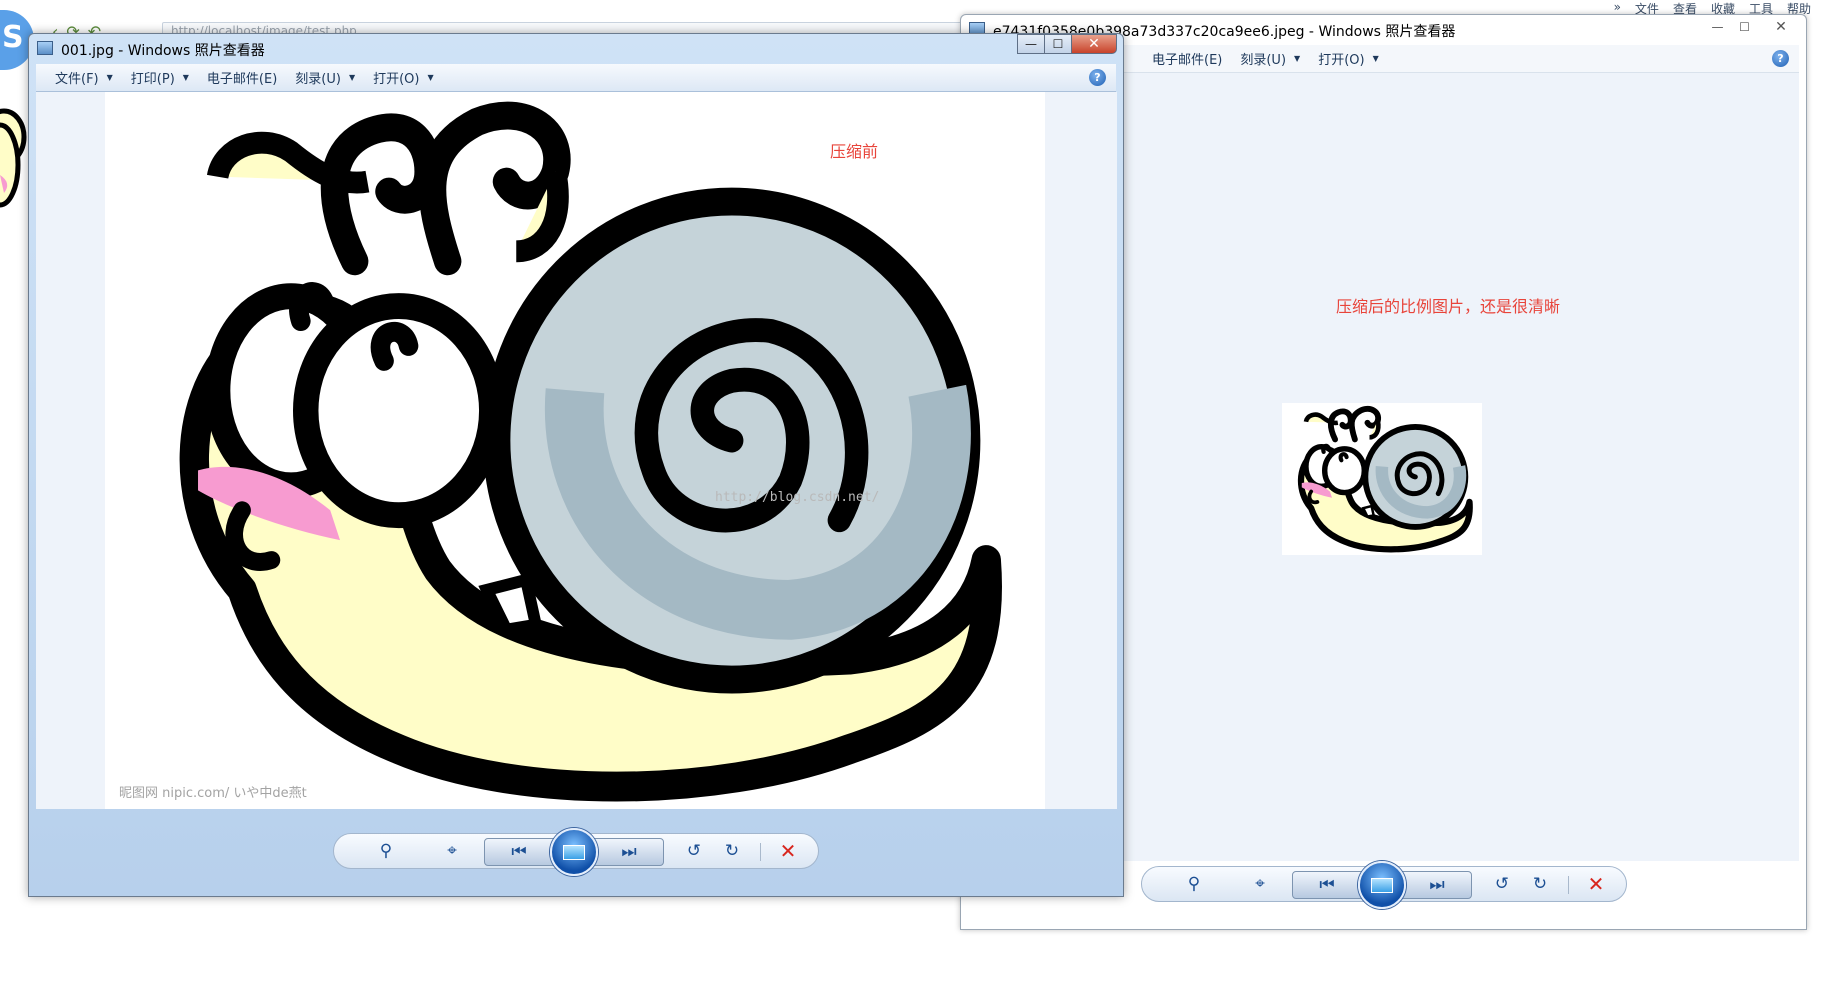 Image resolution: width=1821 pixels, height=989 pixels. I want to click on image-caption: 压缩后的比例图片，还是很清晰, so click(1448, 306).